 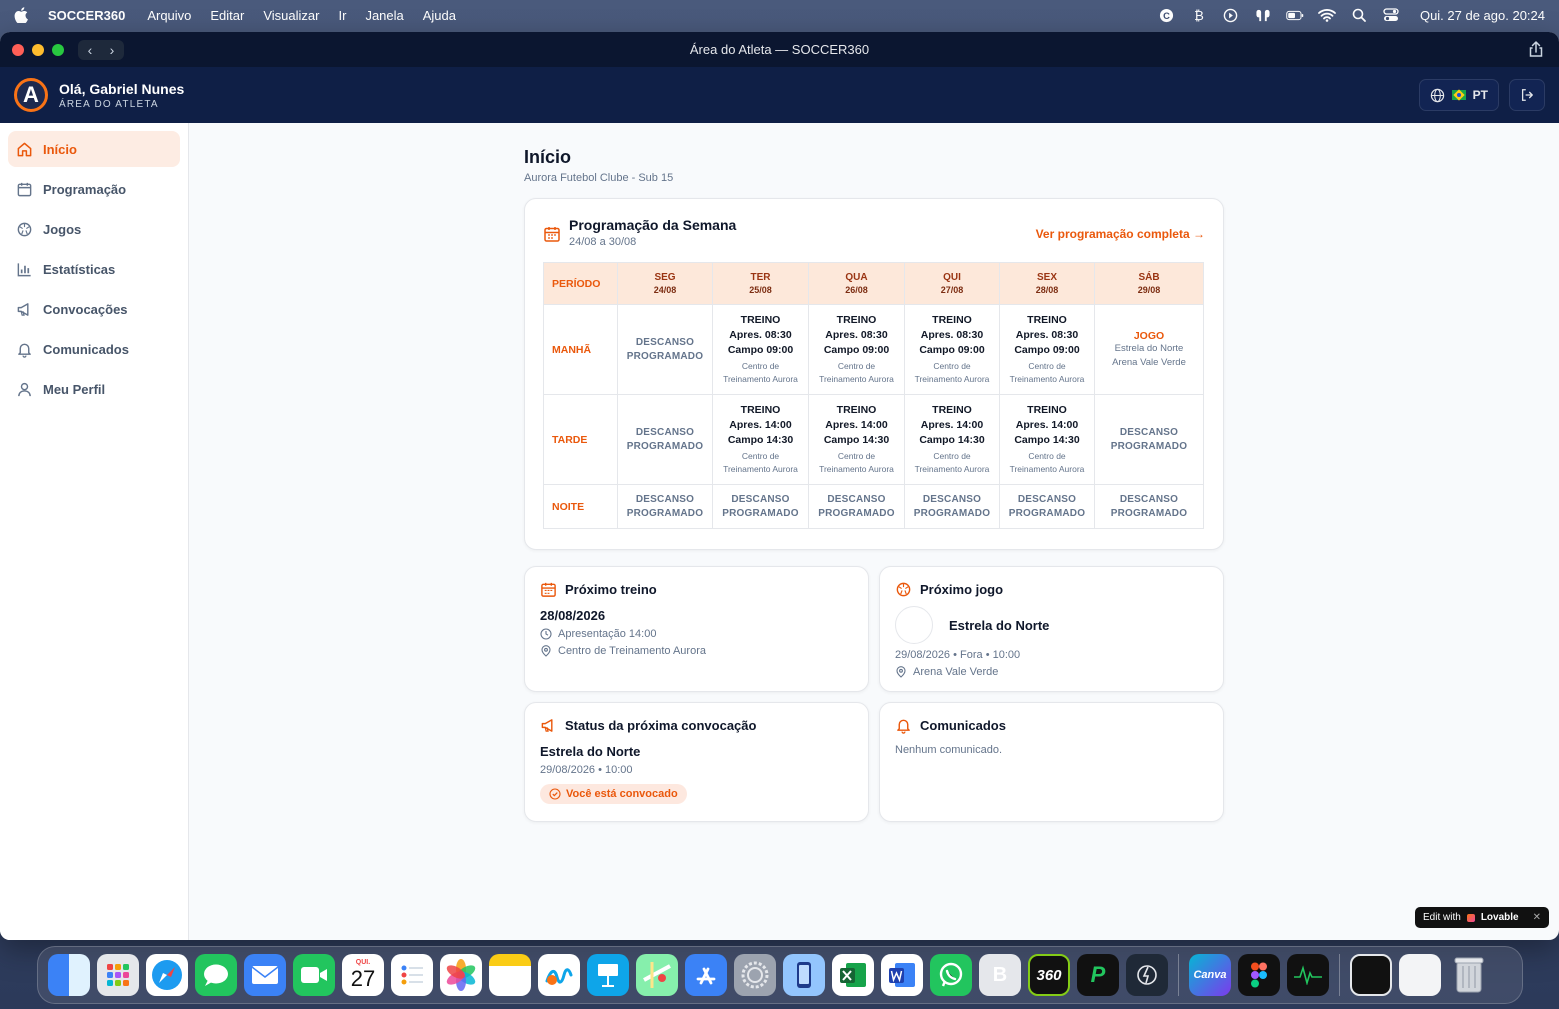 What do you see at coordinates (853, 975) in the screenshot?
I see `excel-icon` at bounding box center [853, 975].